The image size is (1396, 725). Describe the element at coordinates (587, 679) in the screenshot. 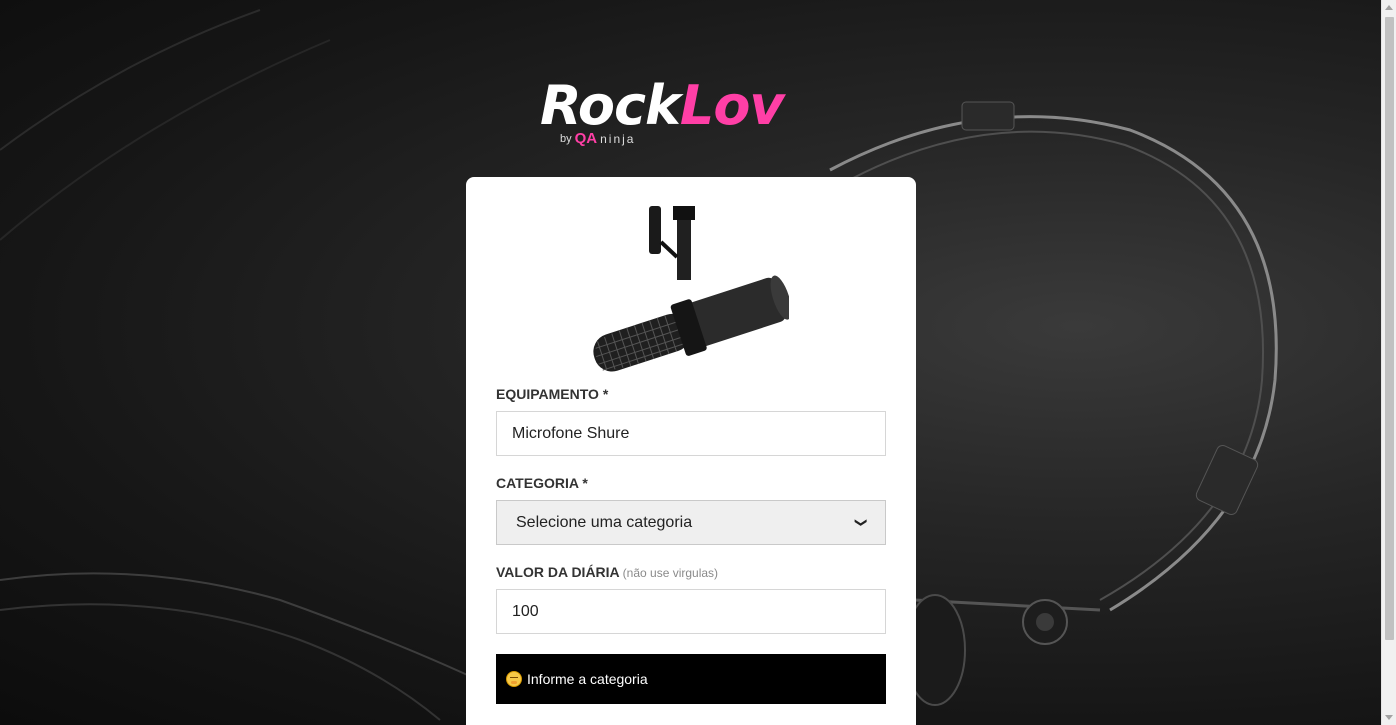

I see `alert-text: Informe a categoria` at that location.